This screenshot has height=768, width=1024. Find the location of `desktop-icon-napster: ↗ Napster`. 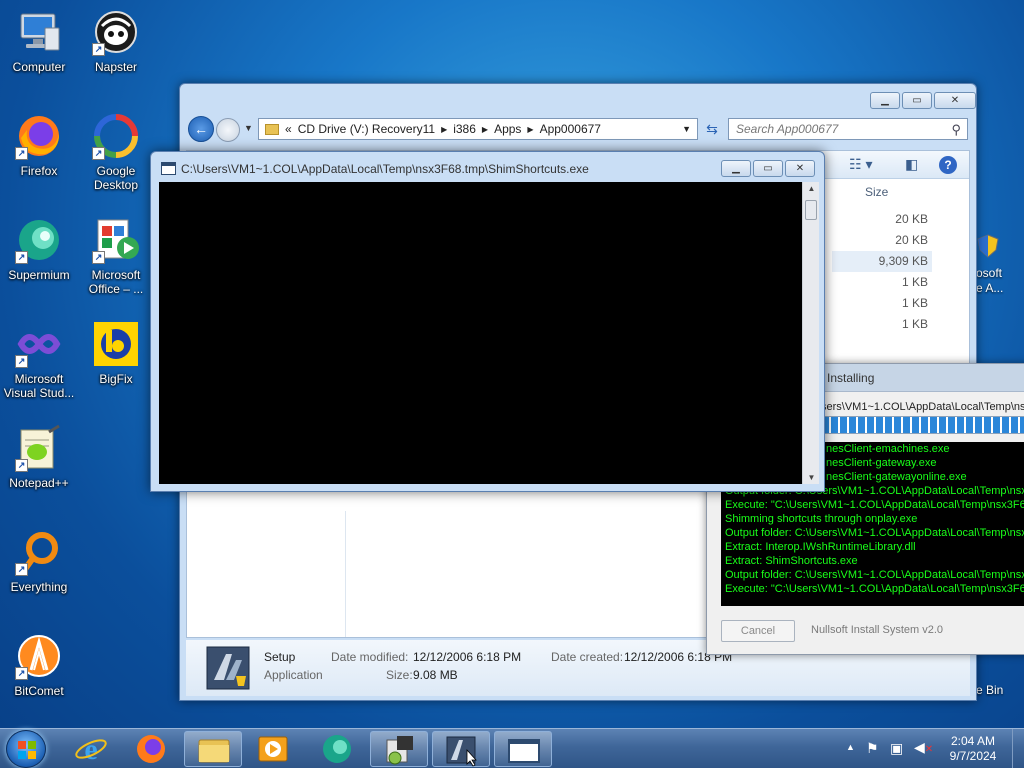

desktop-icon-napster: ↗ Napster is located at coordinates (116, 41).